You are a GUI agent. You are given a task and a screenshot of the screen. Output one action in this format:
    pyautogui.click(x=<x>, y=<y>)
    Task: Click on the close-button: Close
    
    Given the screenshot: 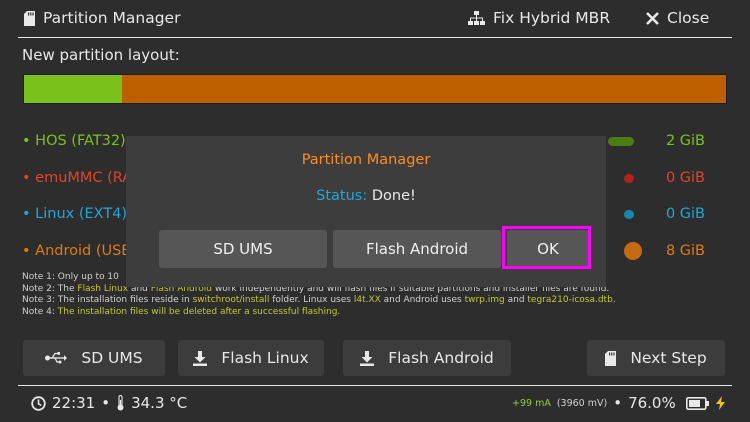 What is the action you would take?
    pyautogui.click(x=677, y=18)
    